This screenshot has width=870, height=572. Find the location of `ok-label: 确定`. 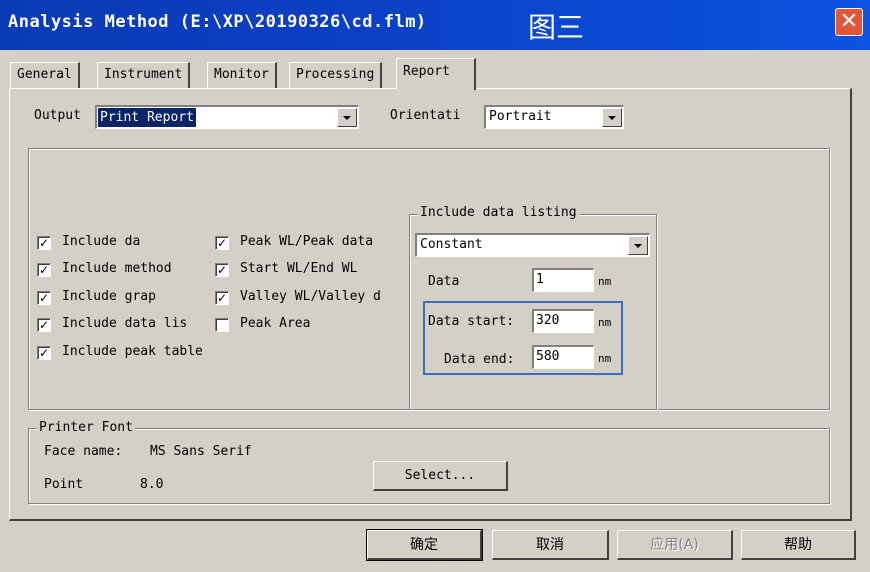

ok-label: 确定 is located at coordinates (424, 545).